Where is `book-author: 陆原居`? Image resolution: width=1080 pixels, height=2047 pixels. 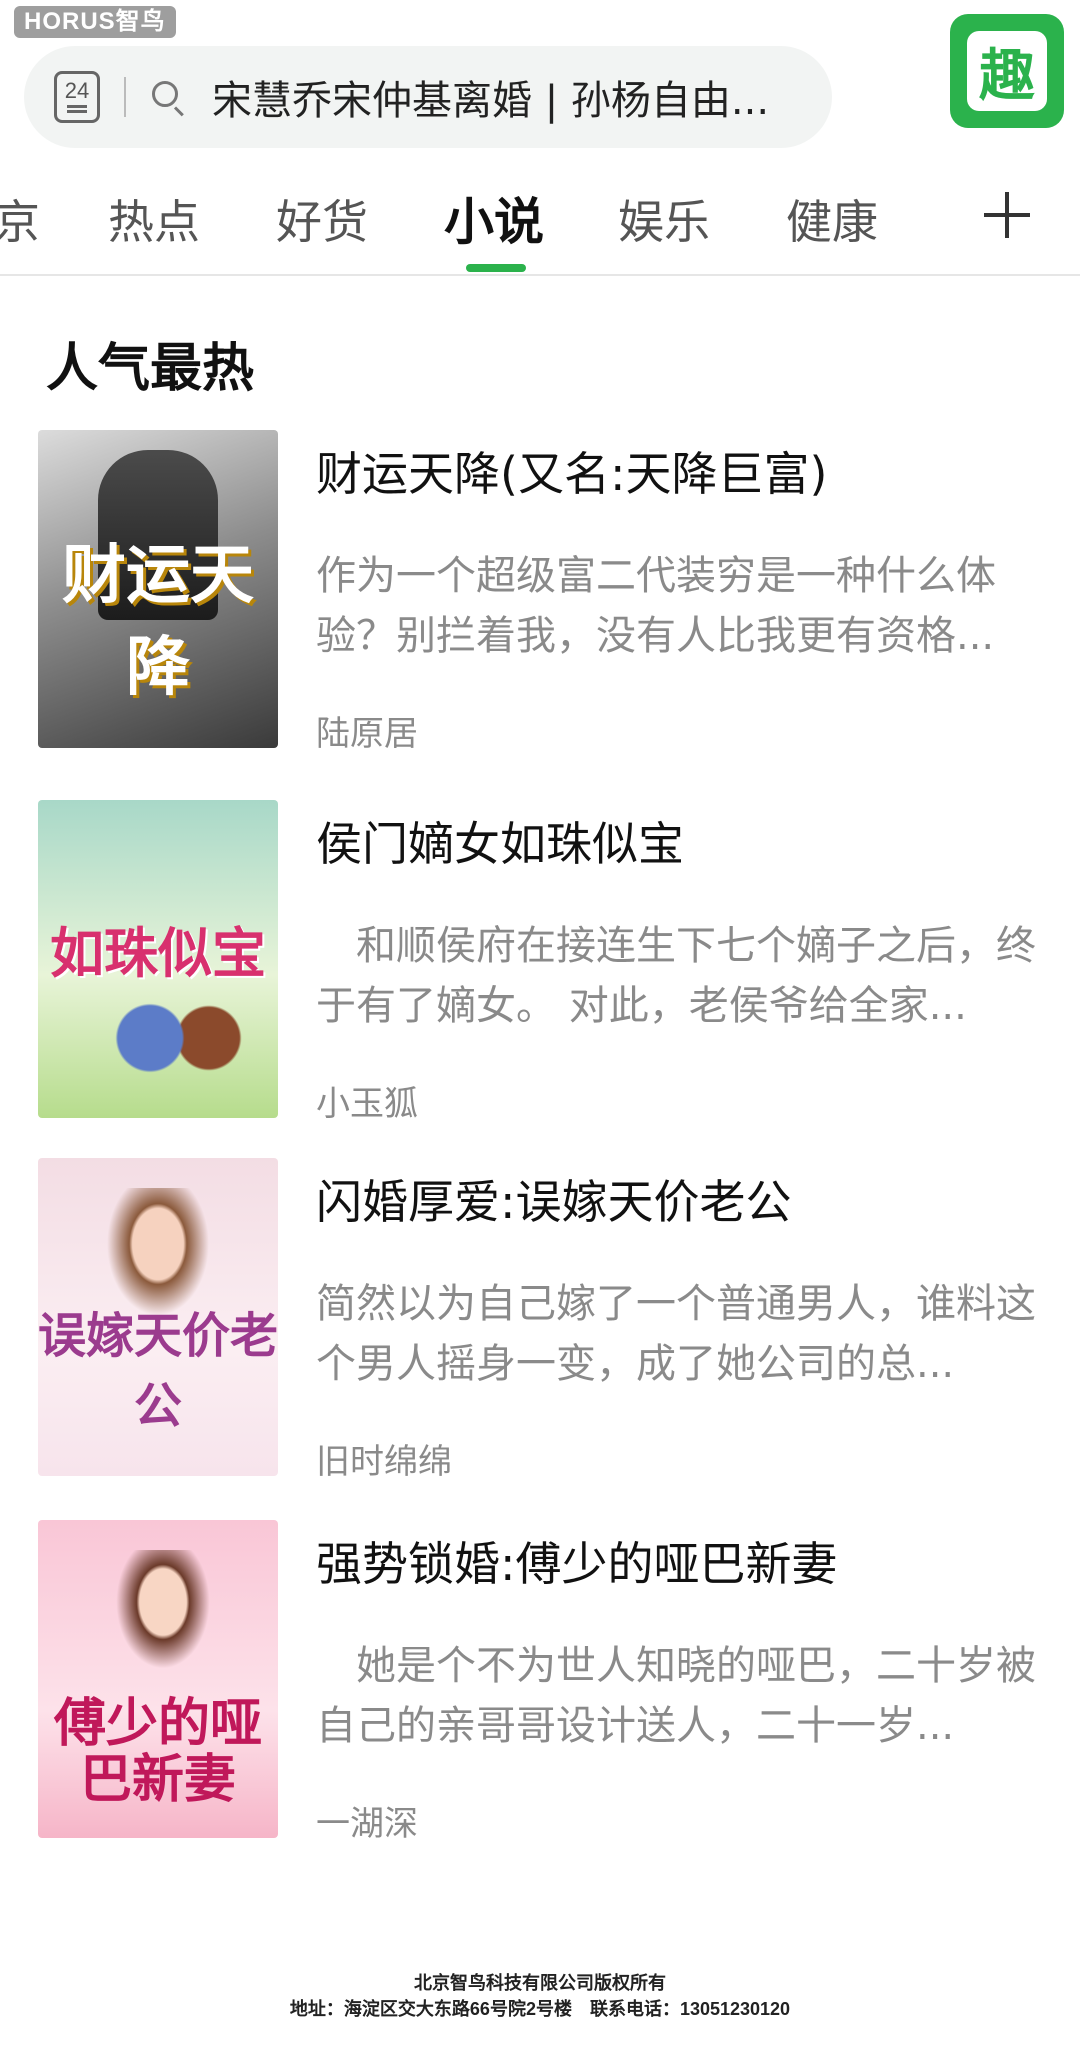 book-author: 陆原居 is located at coordinates (367, 734).